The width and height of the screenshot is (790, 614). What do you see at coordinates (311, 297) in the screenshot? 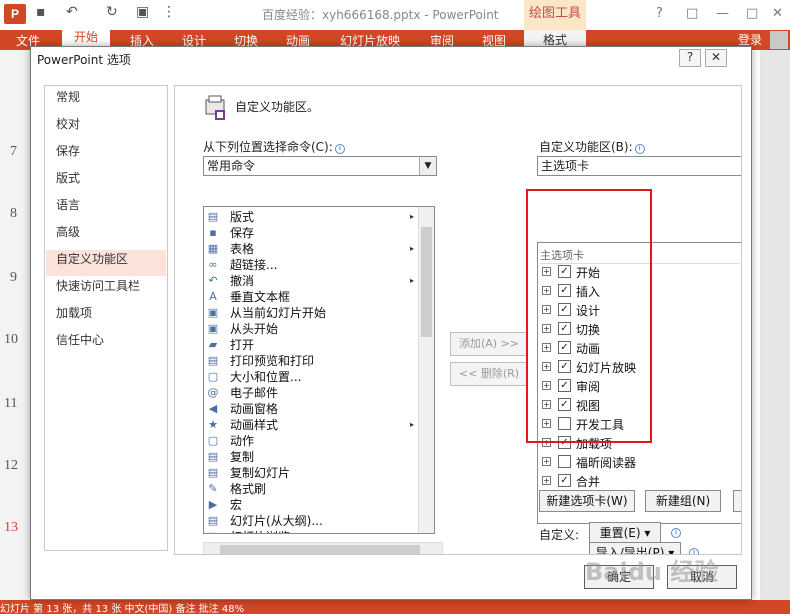
I see `list-item: A 垂直文本框` at bounding box center [311, 297].